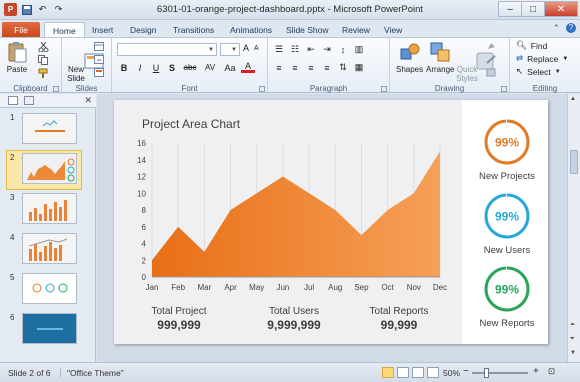  What do you see at coordinates (46, 251) in the screenshot?
I see `slide-thumbnail-4: 4` at bounding box center [46, 251].